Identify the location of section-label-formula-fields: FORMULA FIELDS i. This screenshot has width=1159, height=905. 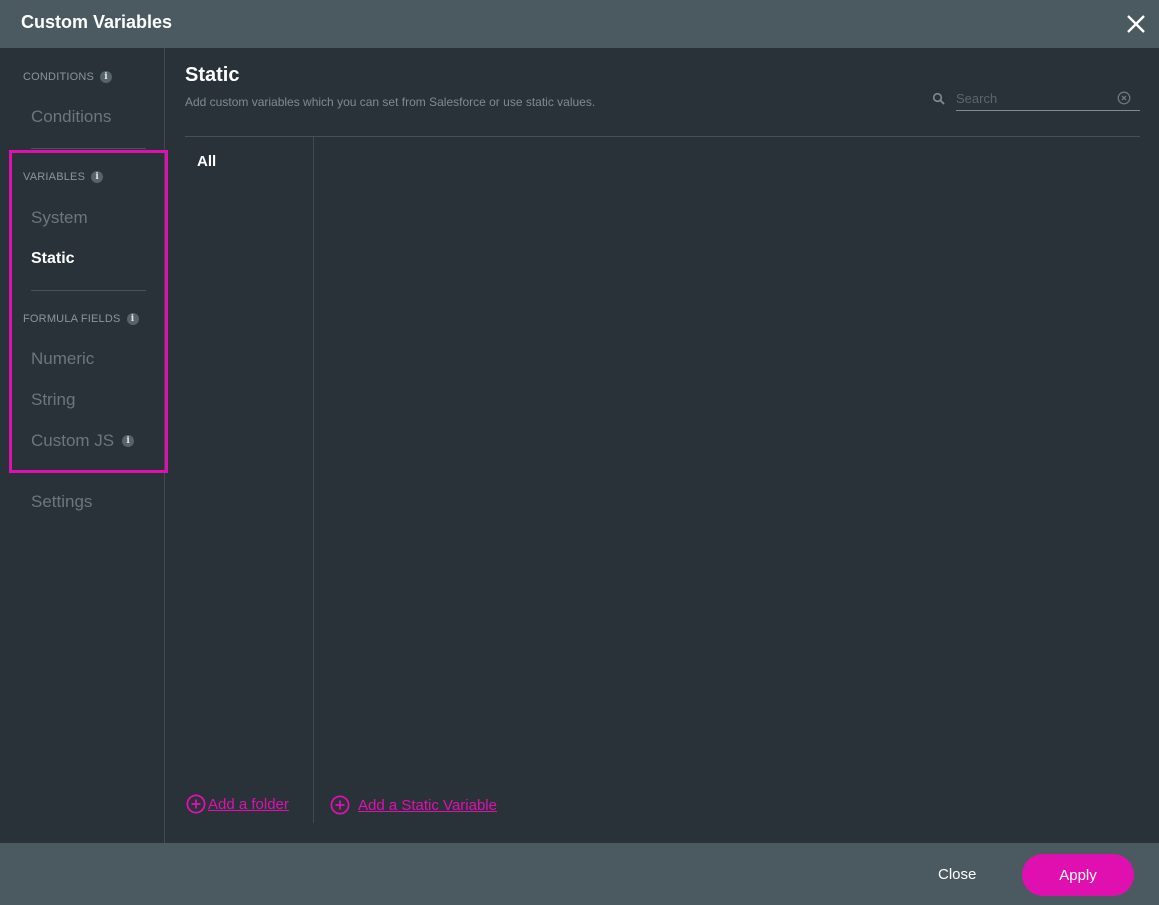
(81, 319).